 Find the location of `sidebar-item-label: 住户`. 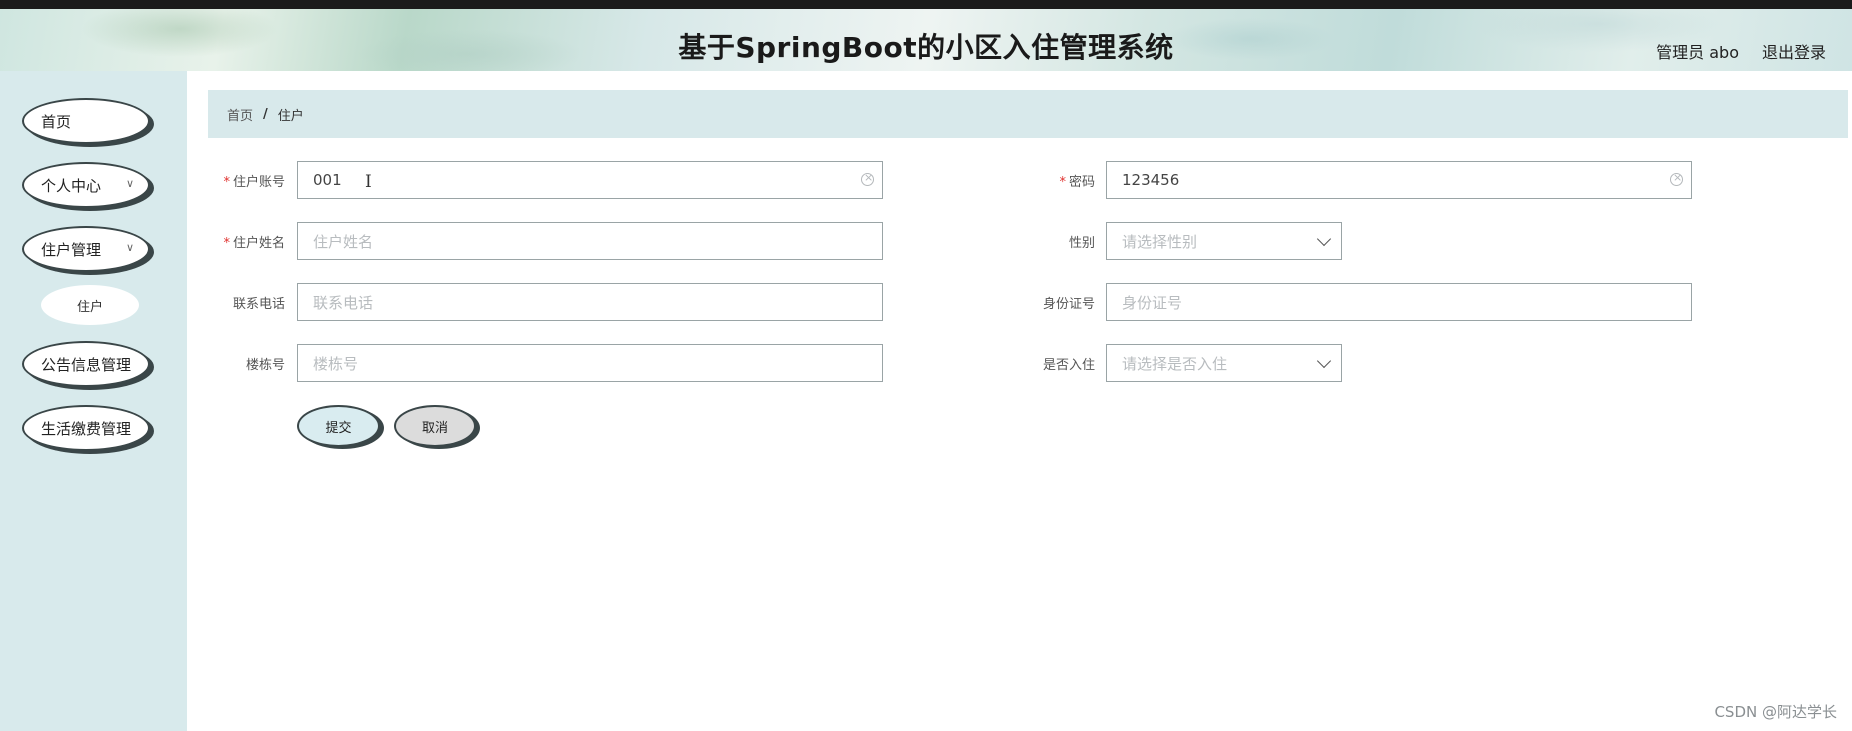

sidebar-item-label: 住户 is located at coordinates (89, 307).